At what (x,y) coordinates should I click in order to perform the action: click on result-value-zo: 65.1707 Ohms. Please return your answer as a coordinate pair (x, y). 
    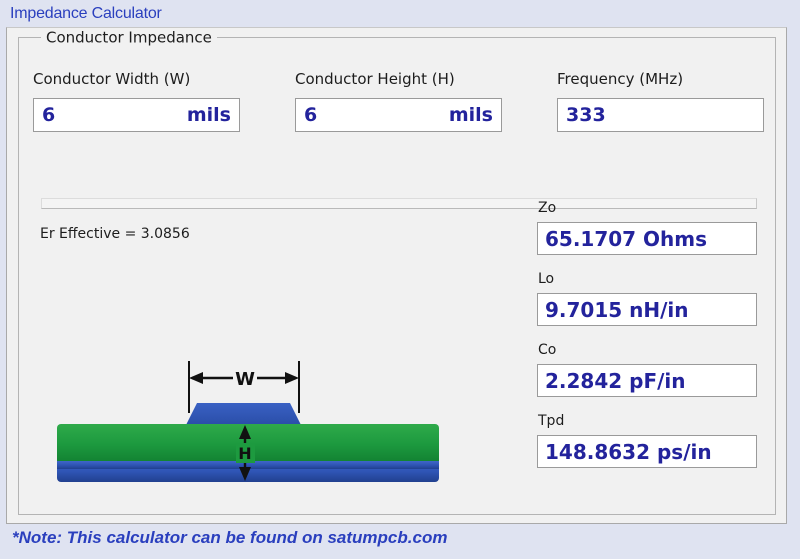
    Looking at the image, I should click on (626, 238).